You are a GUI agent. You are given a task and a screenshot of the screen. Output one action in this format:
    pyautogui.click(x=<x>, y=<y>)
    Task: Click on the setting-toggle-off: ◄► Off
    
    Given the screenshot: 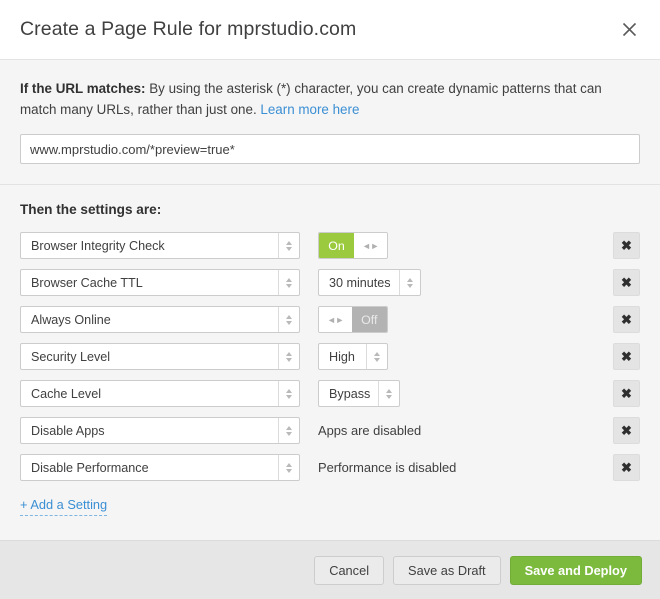 What is the action you would take?
    pyautogui.click(x=353, y=319)
    